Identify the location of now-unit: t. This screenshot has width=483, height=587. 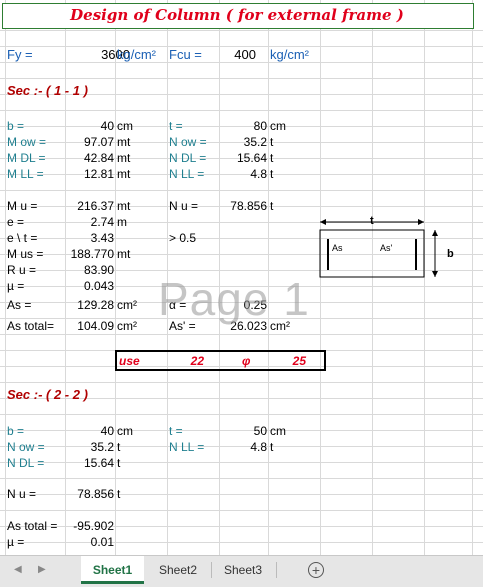
(271, 142).